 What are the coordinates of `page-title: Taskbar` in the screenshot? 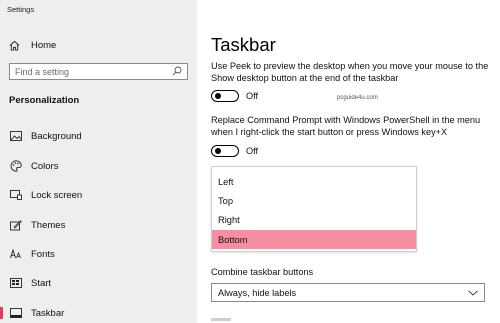 It's located at (243, 44).